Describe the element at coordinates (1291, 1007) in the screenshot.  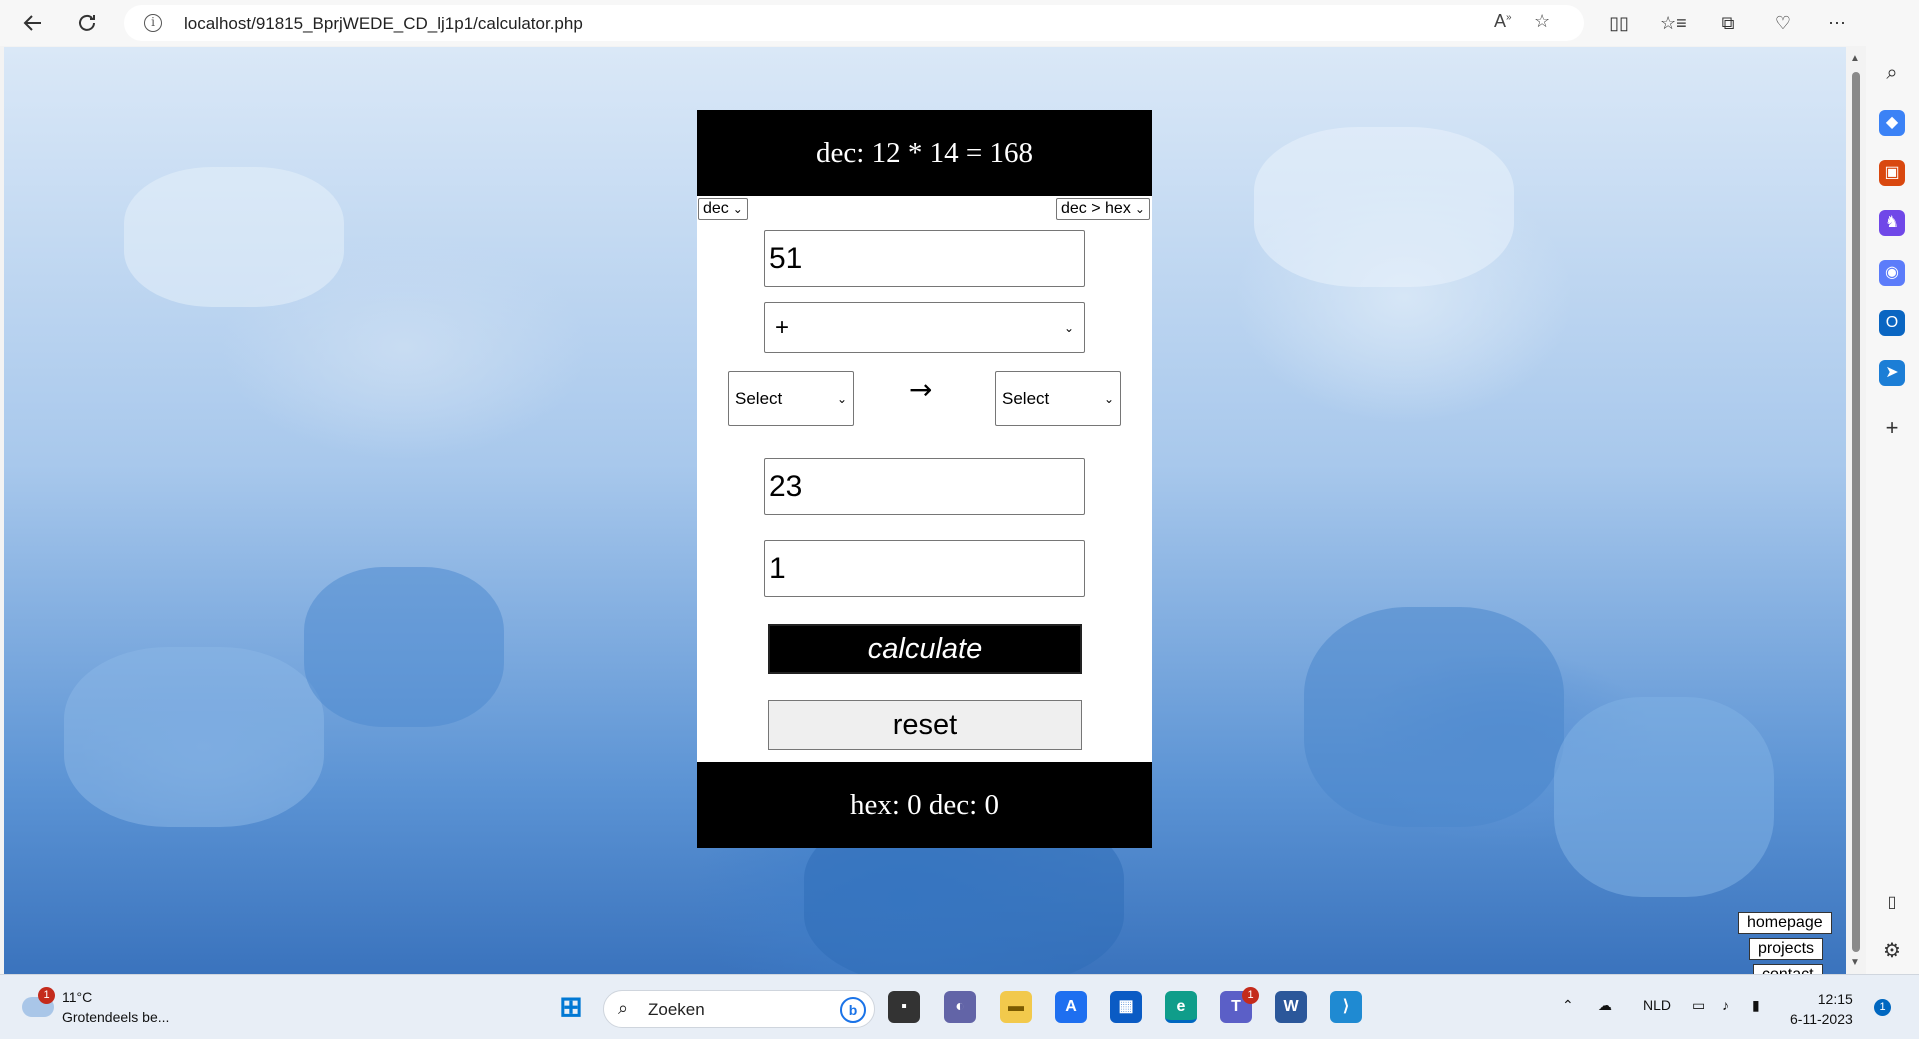
I see `word-icon: W` at that location.